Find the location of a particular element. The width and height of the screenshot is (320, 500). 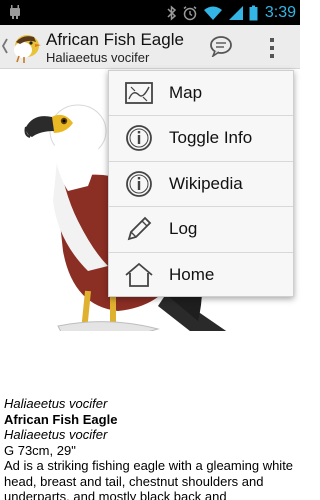

status-clock: 3:39 is located at coordinates (280, 12).